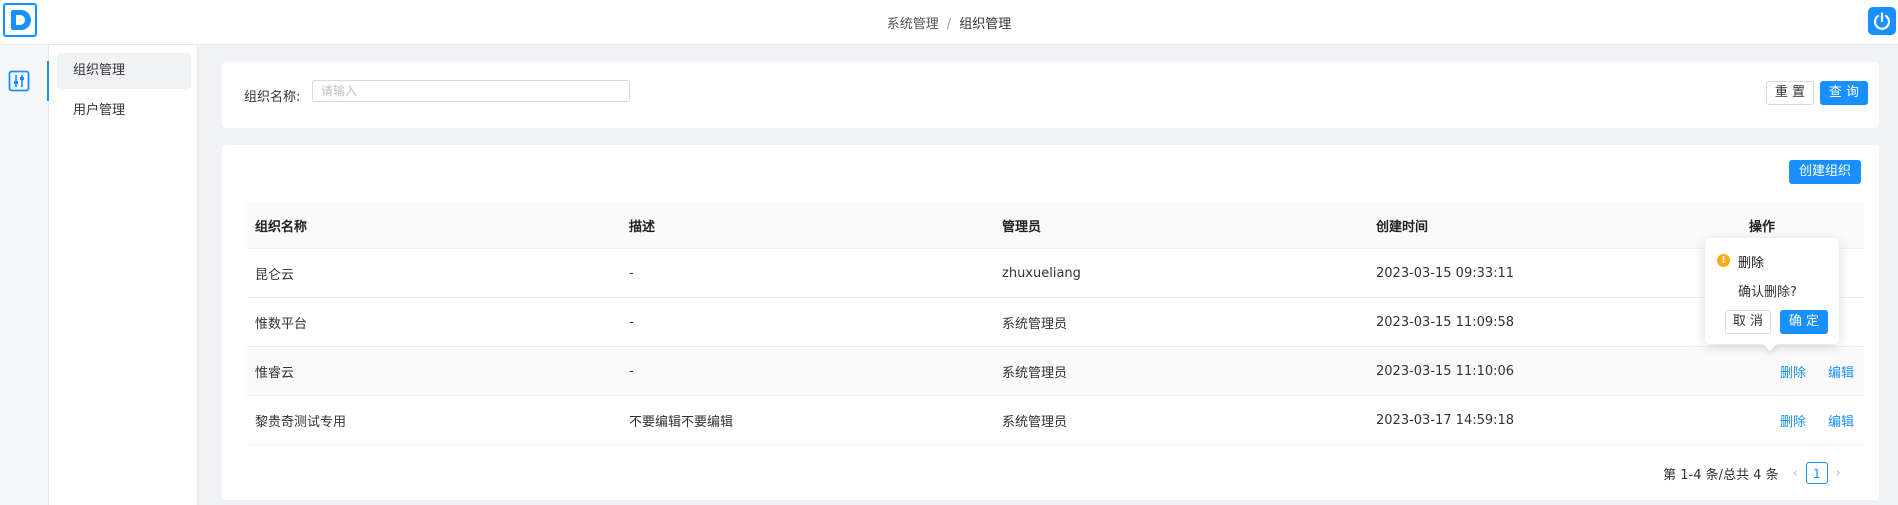 The height and width of the screenshot is (505, 1898). Describe the element at coordinates (1748, 322) in the screenshot. I see `cancel-button: 取 消` at that location.